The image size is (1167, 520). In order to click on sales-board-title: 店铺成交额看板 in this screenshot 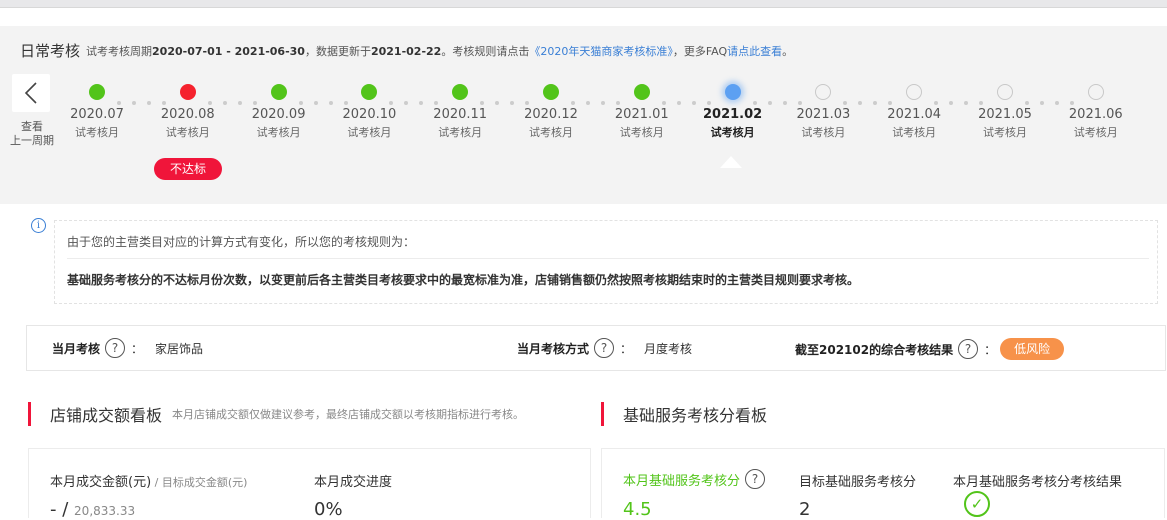, I will do `click(106, 415)`.